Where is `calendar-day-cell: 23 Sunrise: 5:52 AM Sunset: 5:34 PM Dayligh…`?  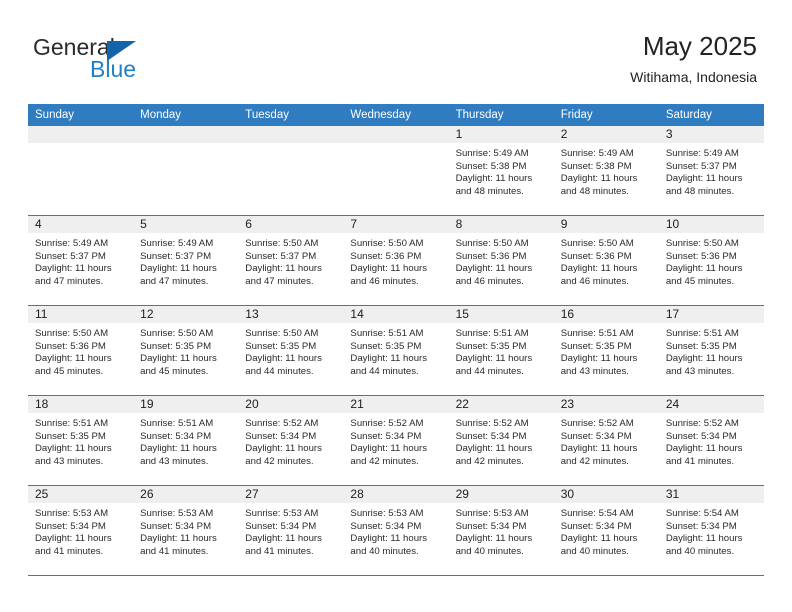 calendar-day-cell: 23 Sunrise: 5:52 AM Sunset: 5:34 PM Dayligh… is located at coordinates (606, 440).